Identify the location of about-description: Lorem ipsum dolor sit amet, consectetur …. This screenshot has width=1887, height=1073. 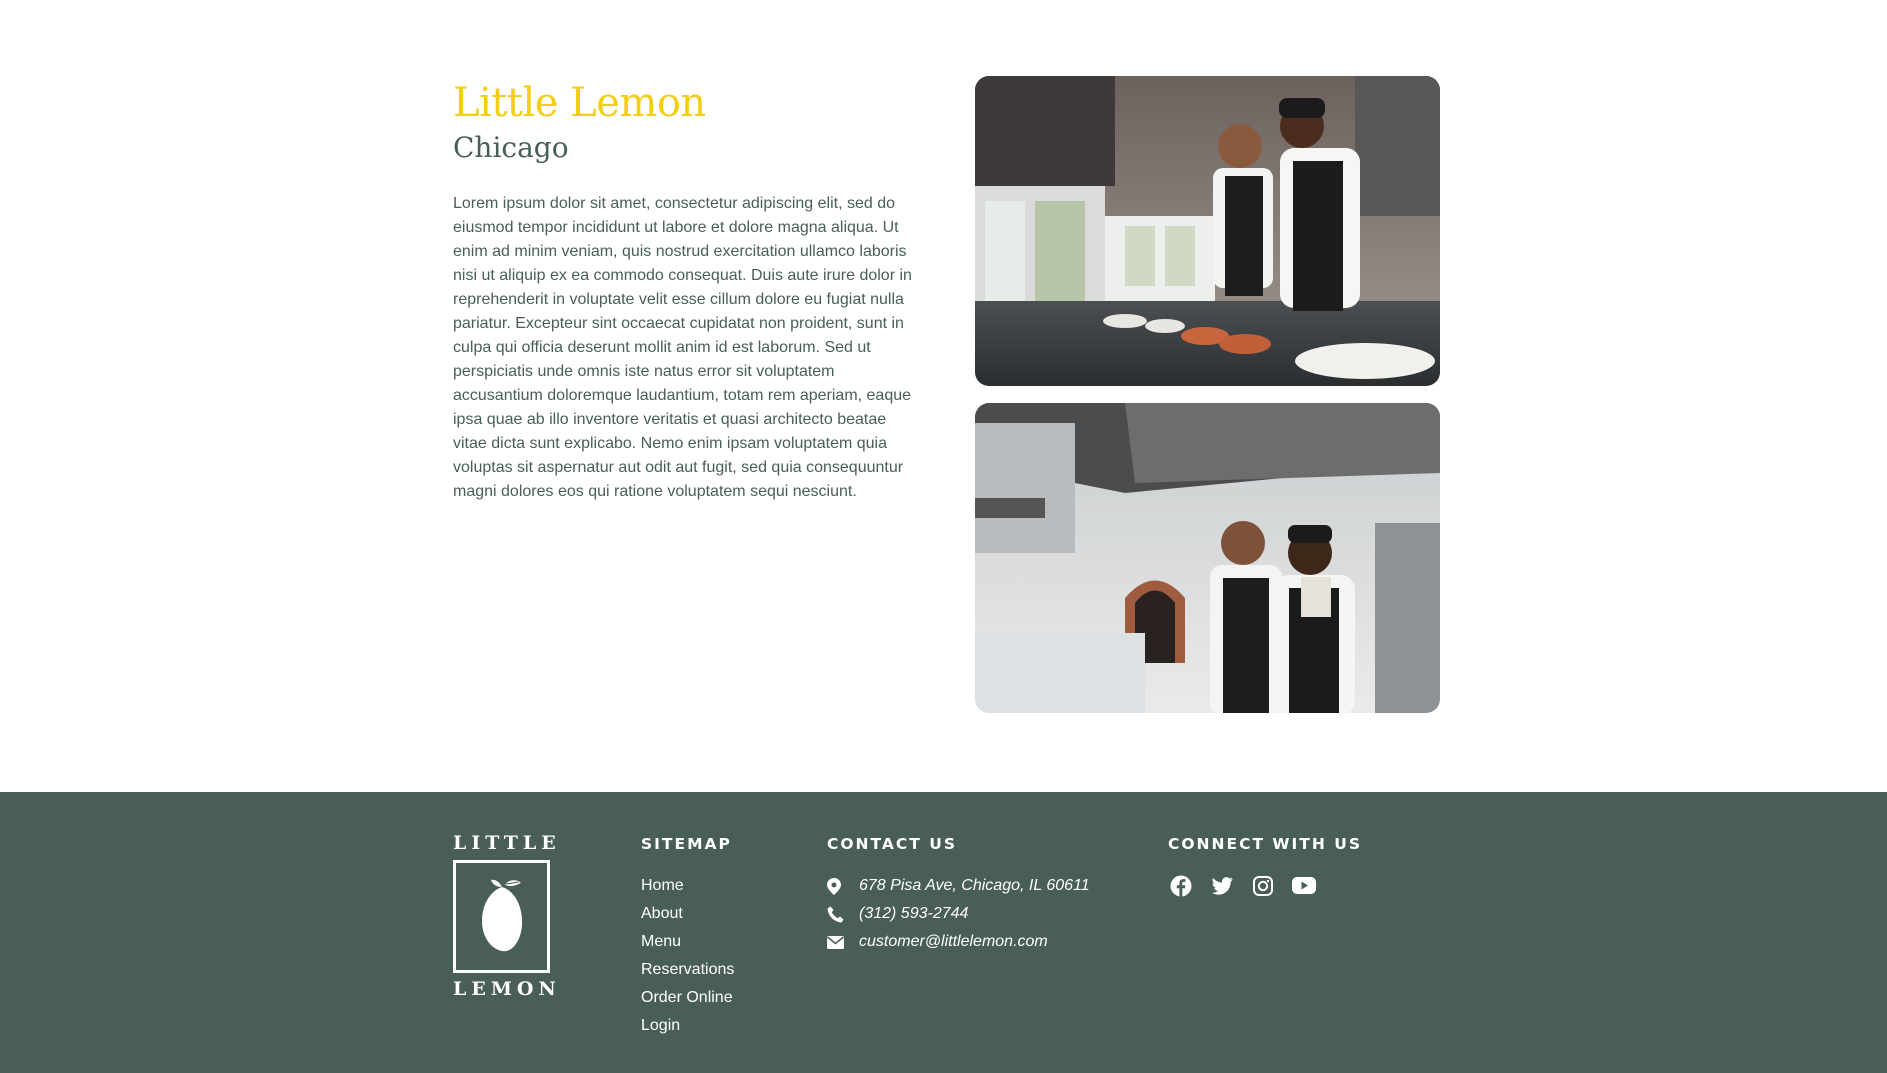
(682, 347).